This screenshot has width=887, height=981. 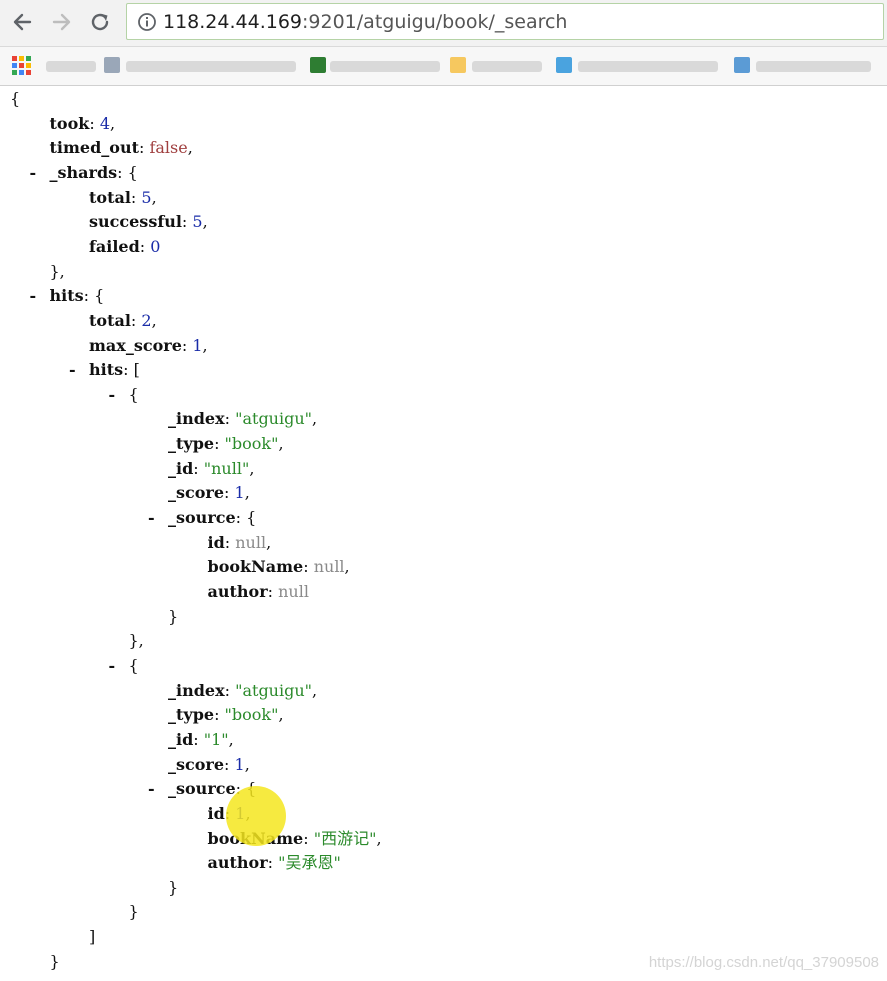 I want to click on json-line-content: bookName: null,, so click(x=278, y=567).